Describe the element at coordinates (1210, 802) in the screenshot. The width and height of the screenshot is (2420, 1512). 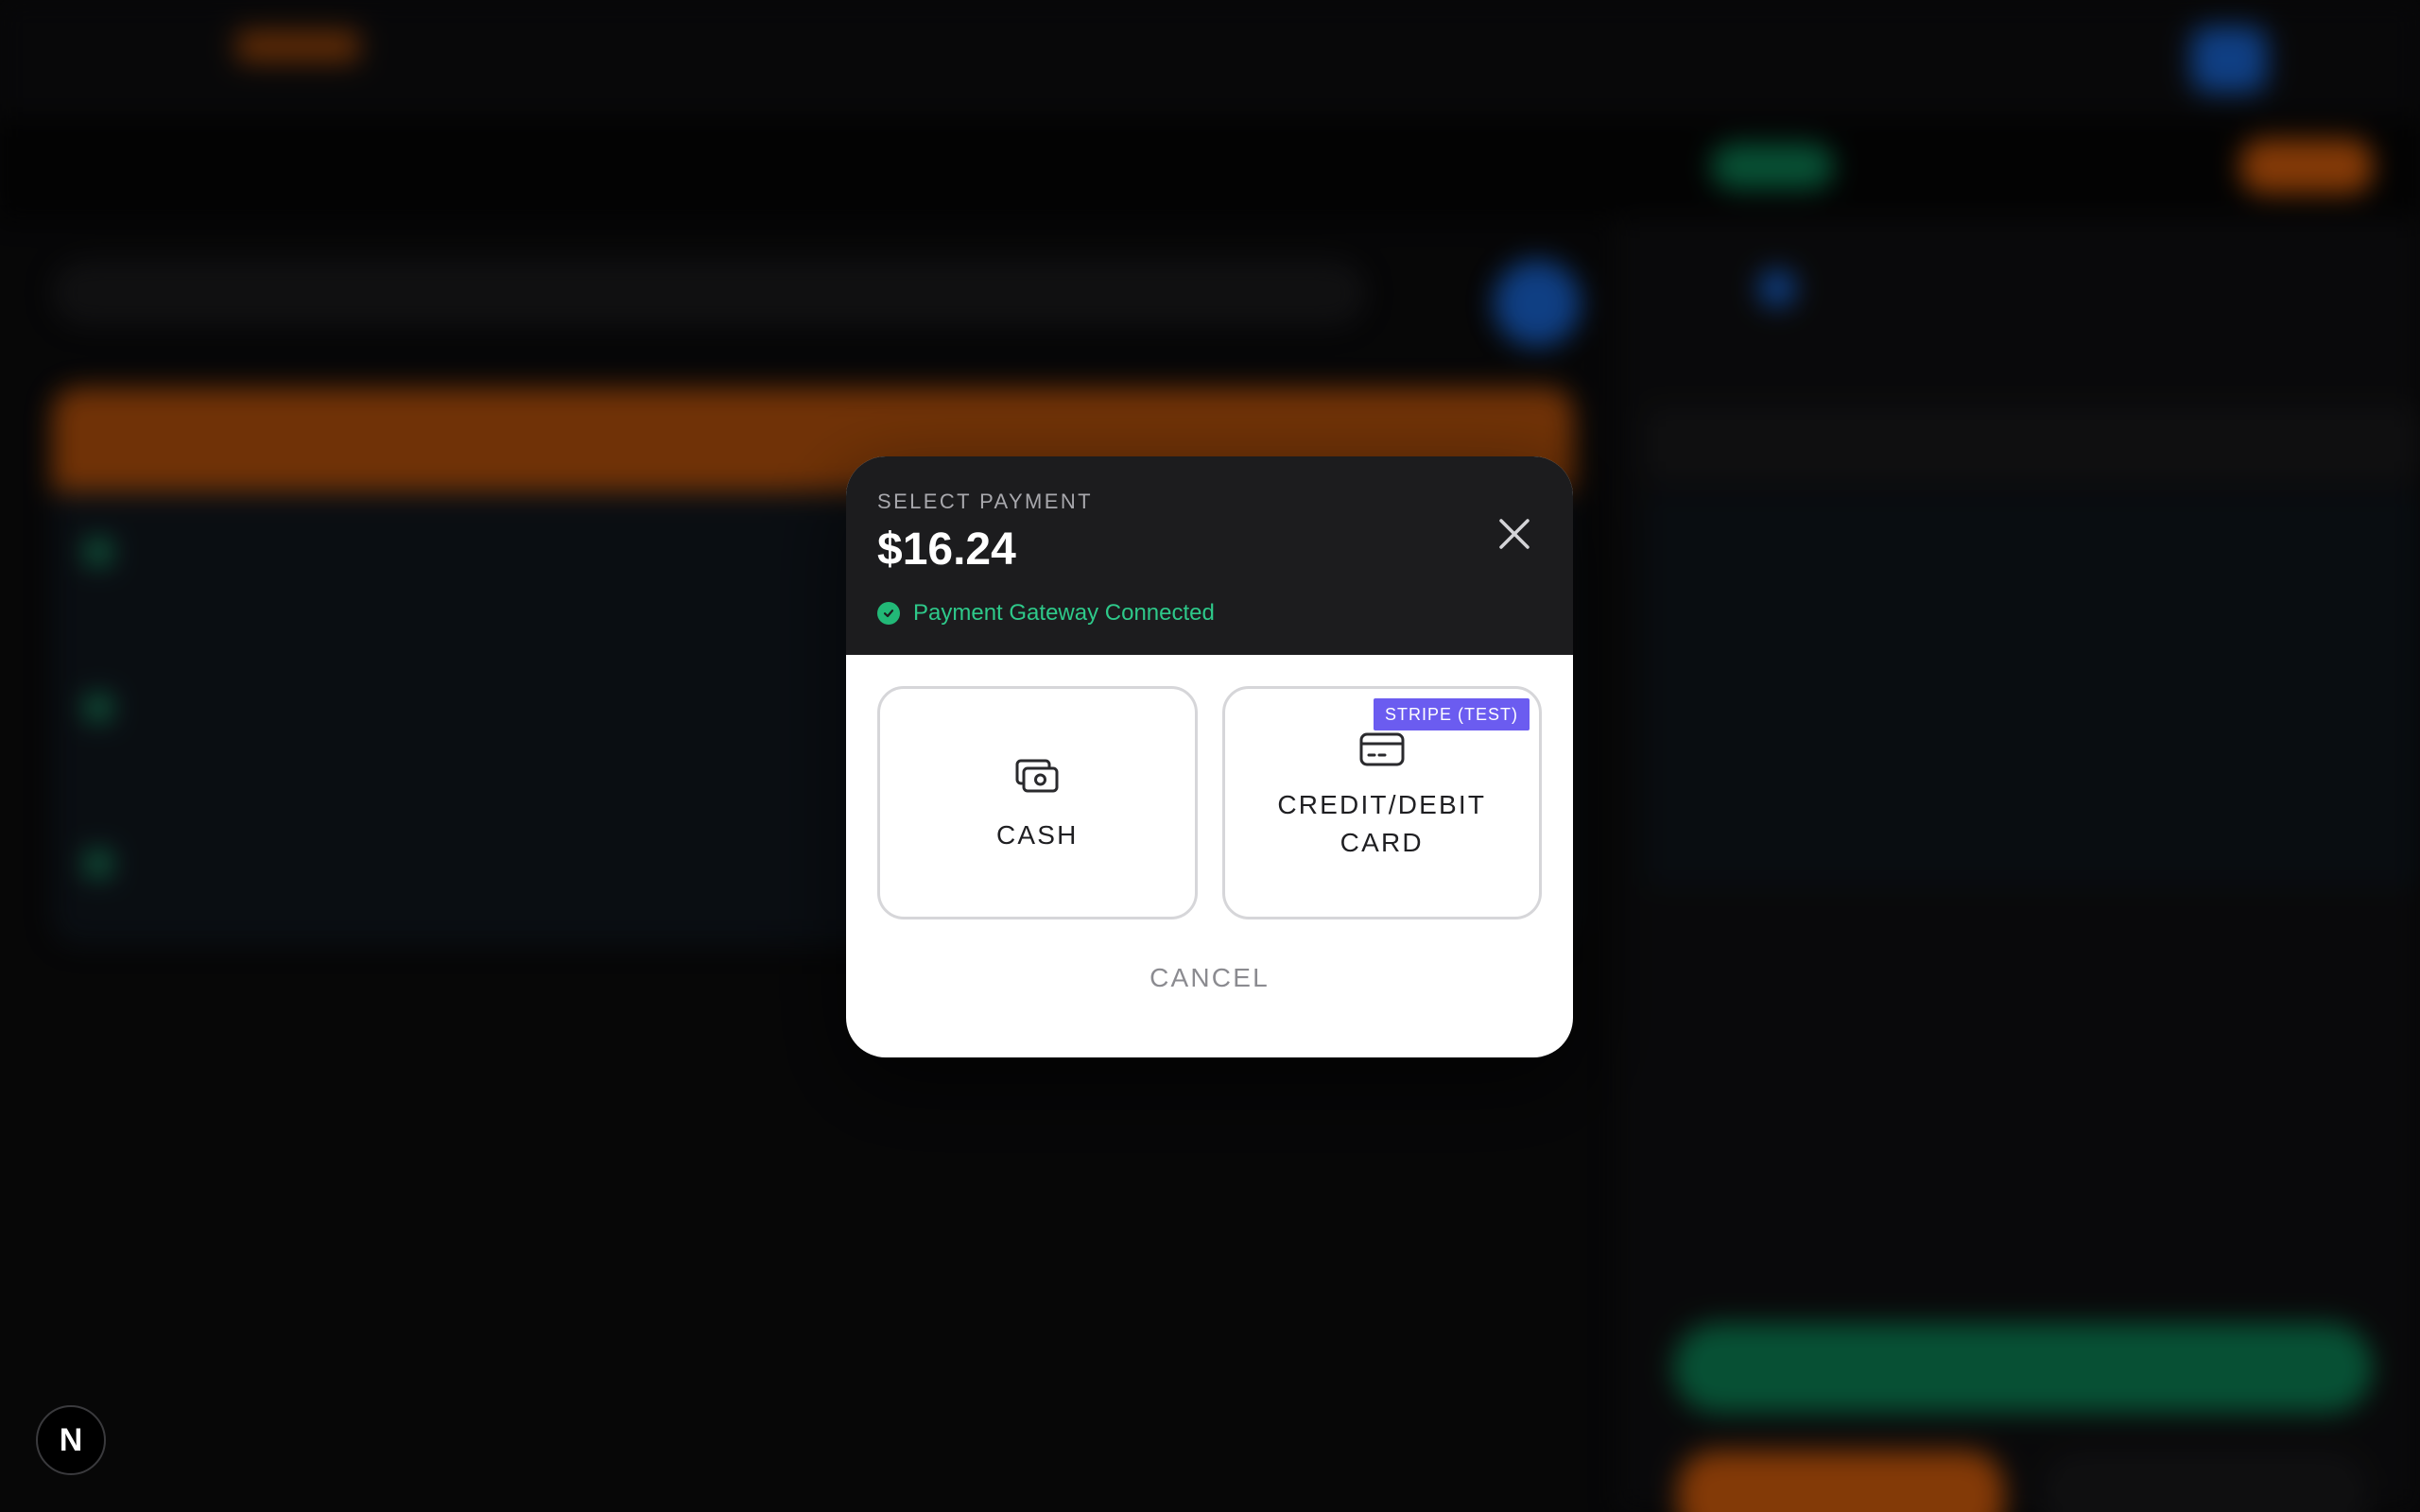
I see `payment-options: CASH STRIPE (TEST) CREDIT/DEBIT CARD` at that location.